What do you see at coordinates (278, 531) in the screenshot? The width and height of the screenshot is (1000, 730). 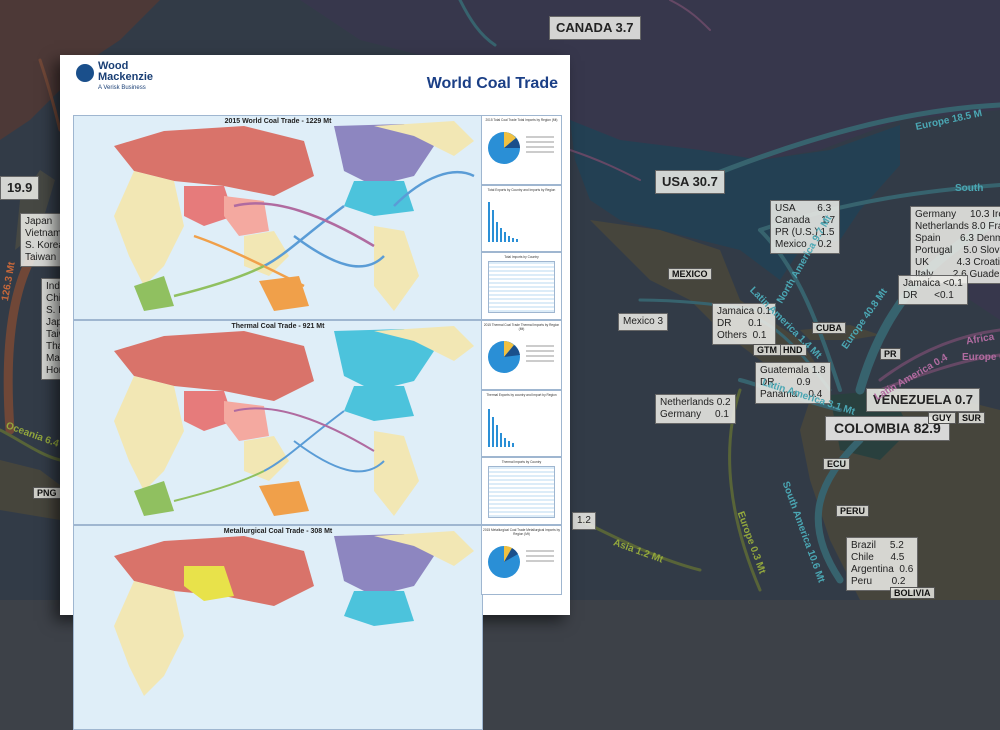 I see `panel-title: Metallurgical Coal Trade - 308 Mt` at bounding box center [278, 531].